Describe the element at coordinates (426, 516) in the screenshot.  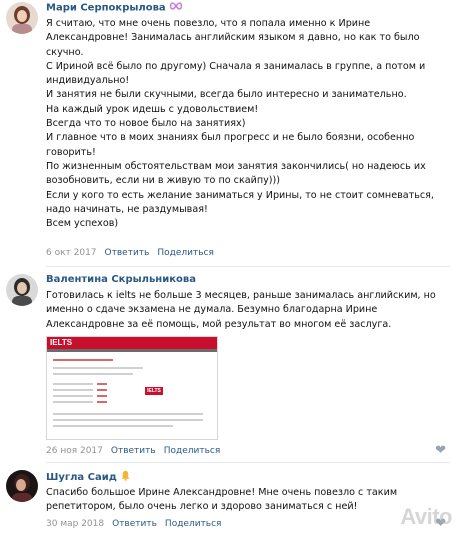
I see `avito-watermark: Avito` at that location.